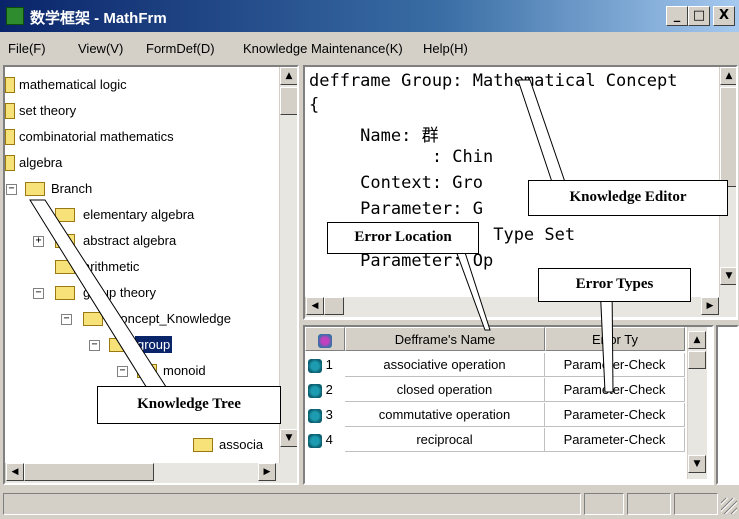  Describe the element at coordinates (614, 285) in the screenshot. I see `callout-error-types: Error Types` at that location.